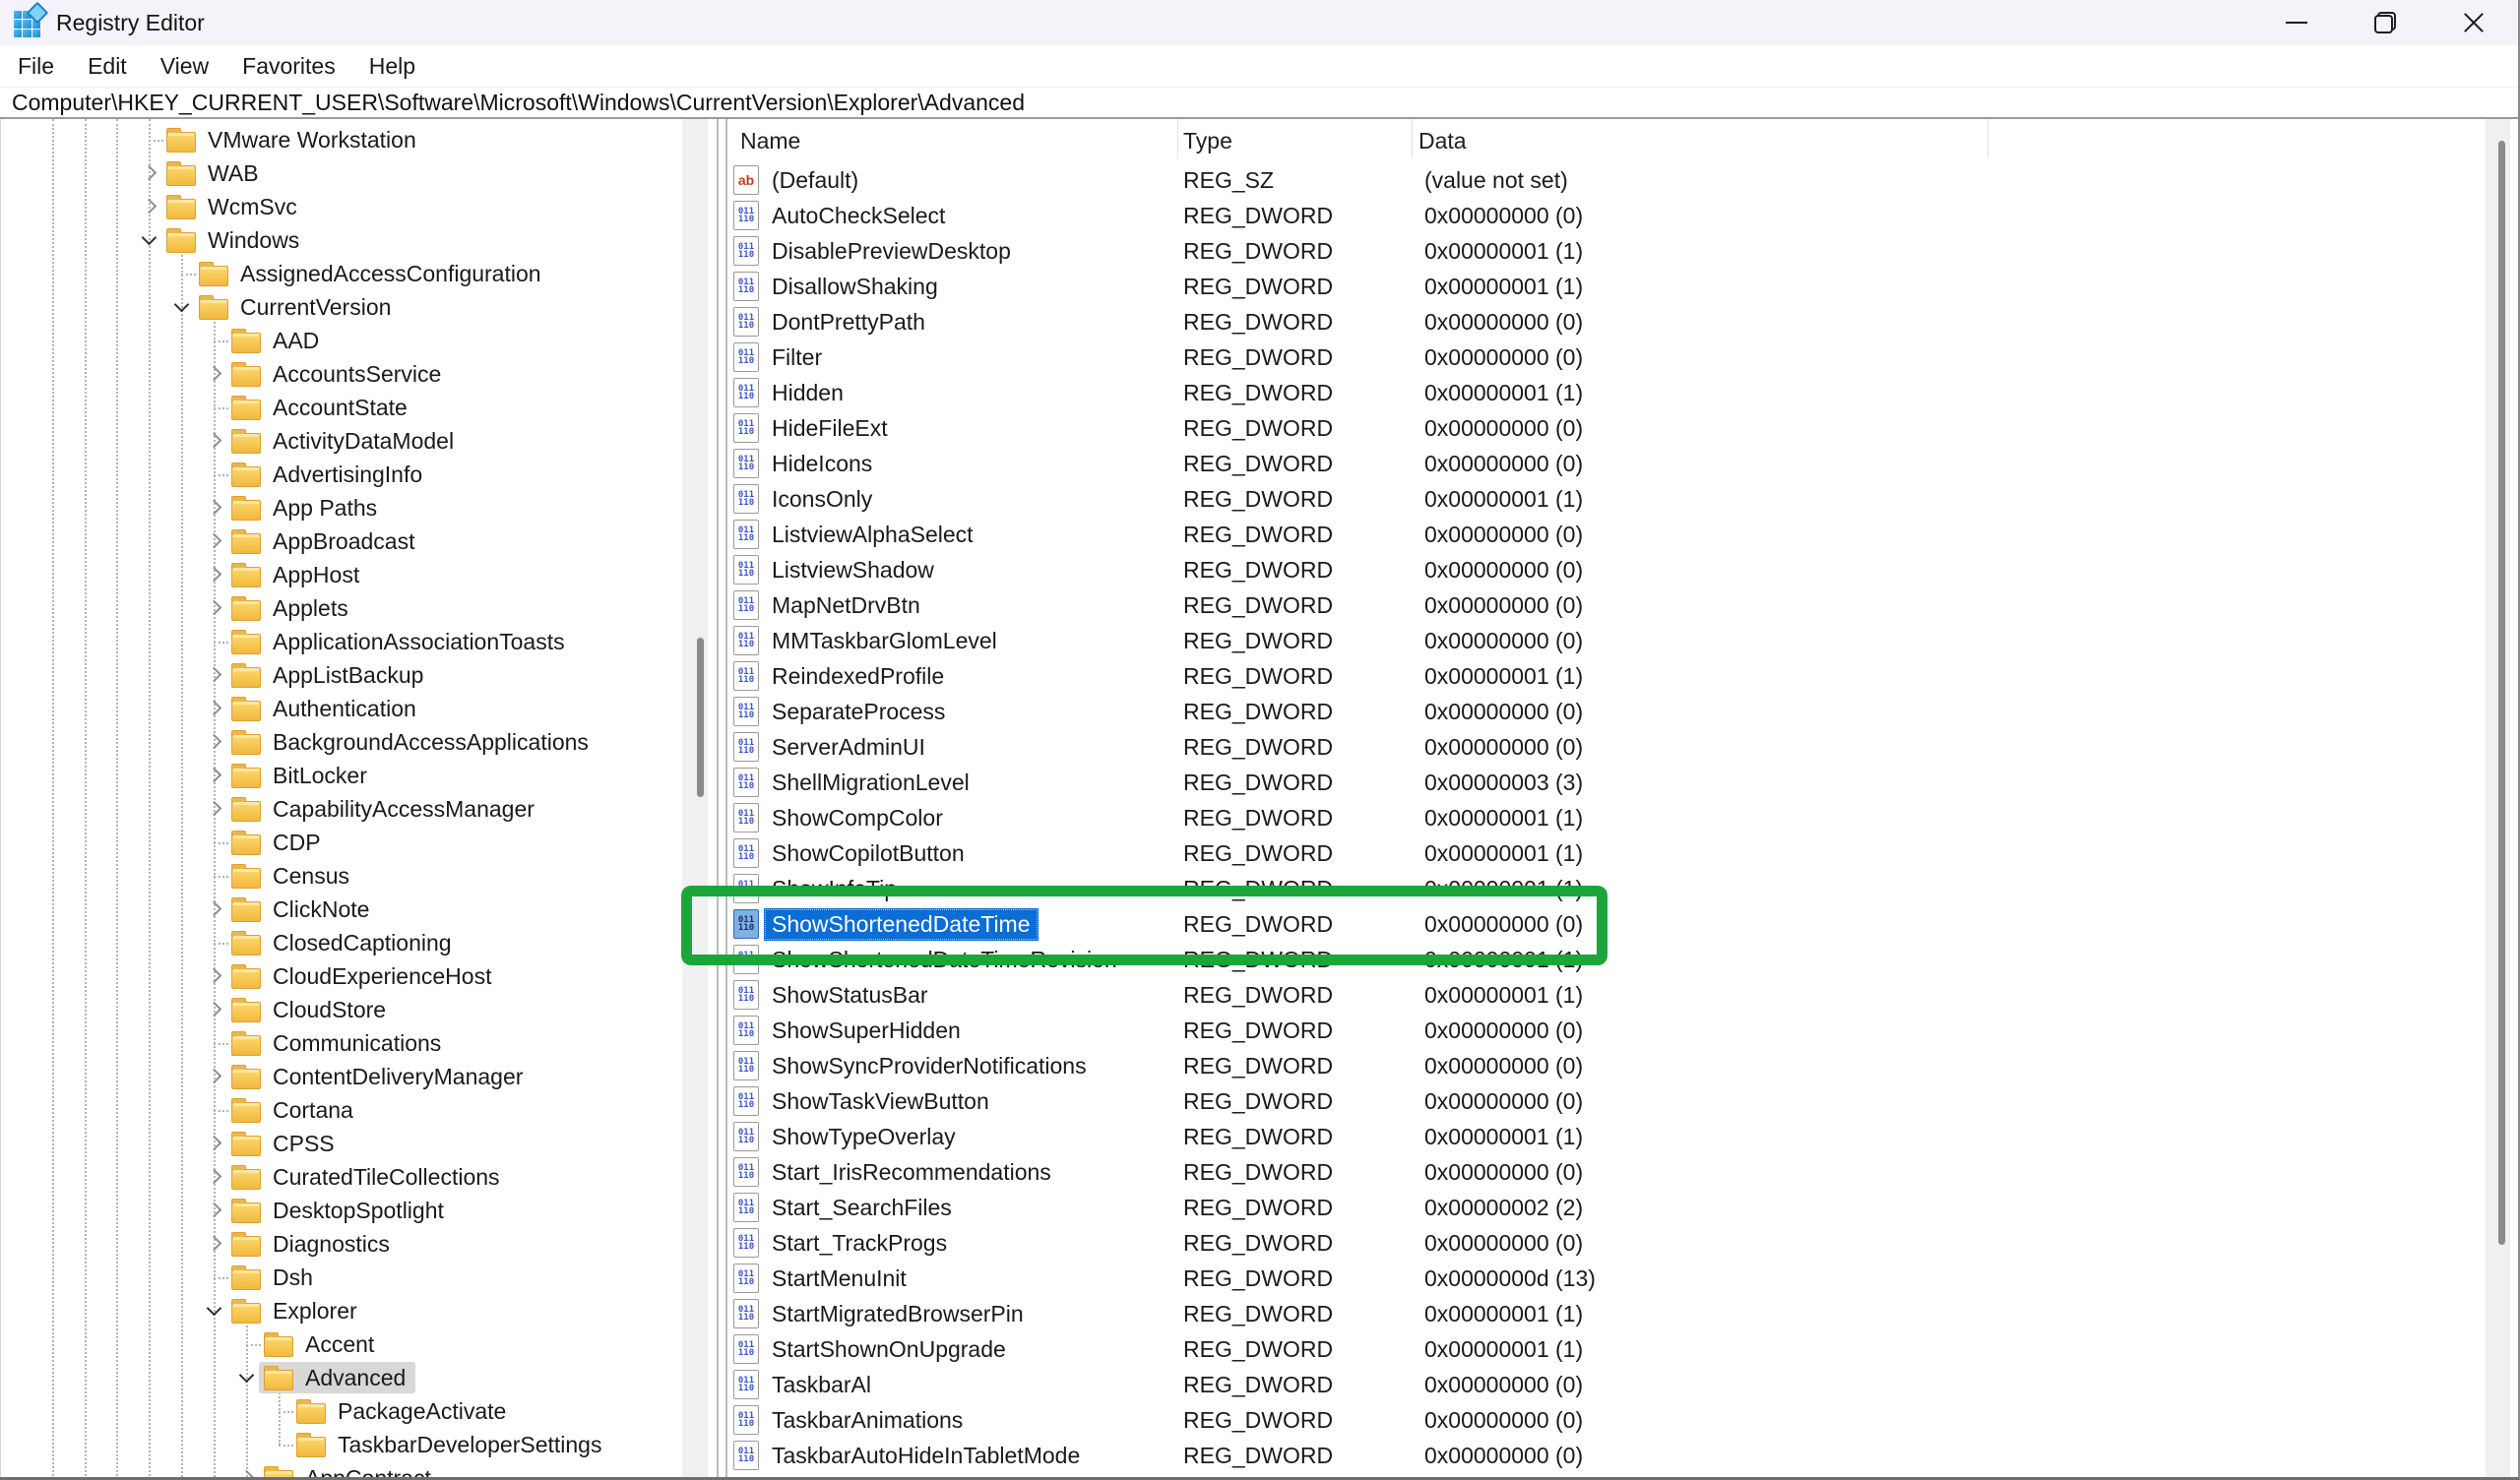 The width and height of the screenshot is (2520, 1480). What do you see at coordinates (288, 67) in the screenshot?
I see `menu-favorites: Favorites` at bounding box center [288, 67].